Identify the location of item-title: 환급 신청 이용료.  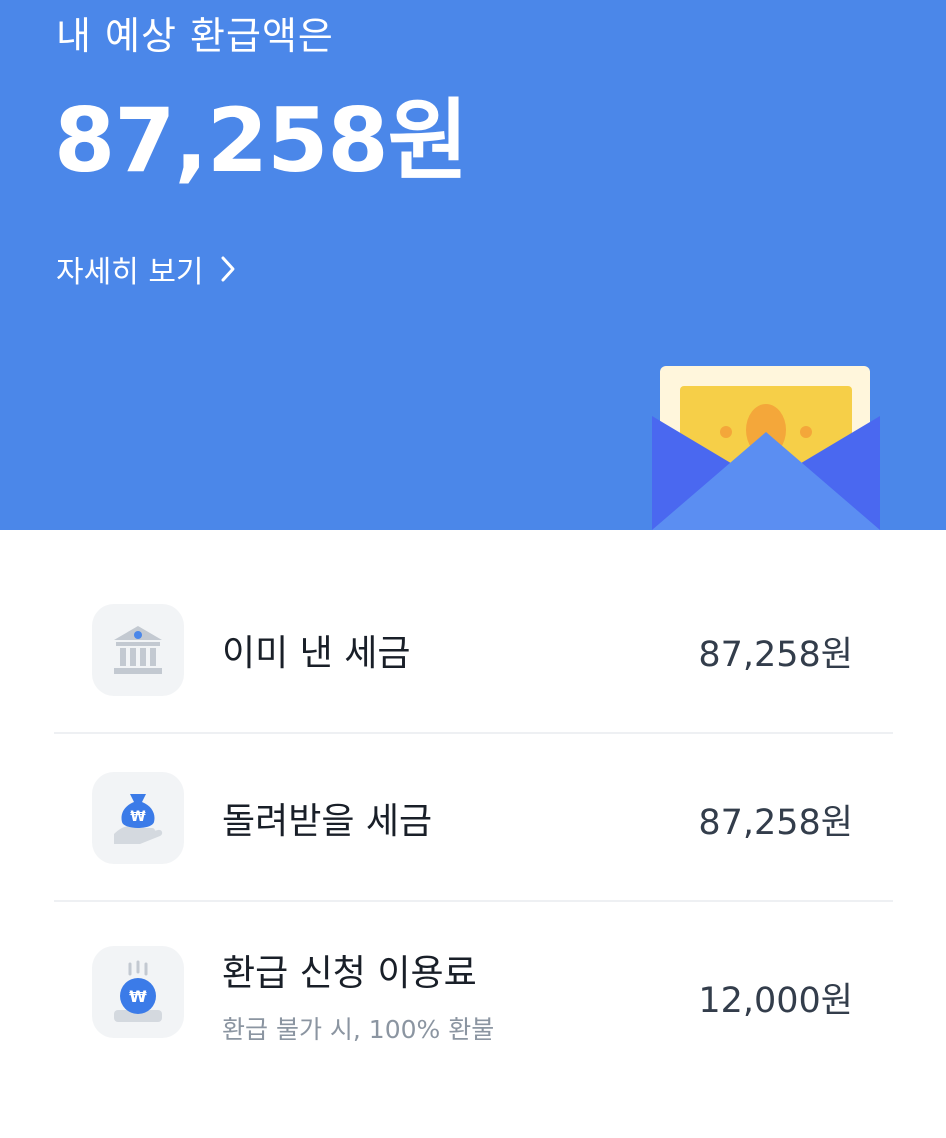
(349, 973).